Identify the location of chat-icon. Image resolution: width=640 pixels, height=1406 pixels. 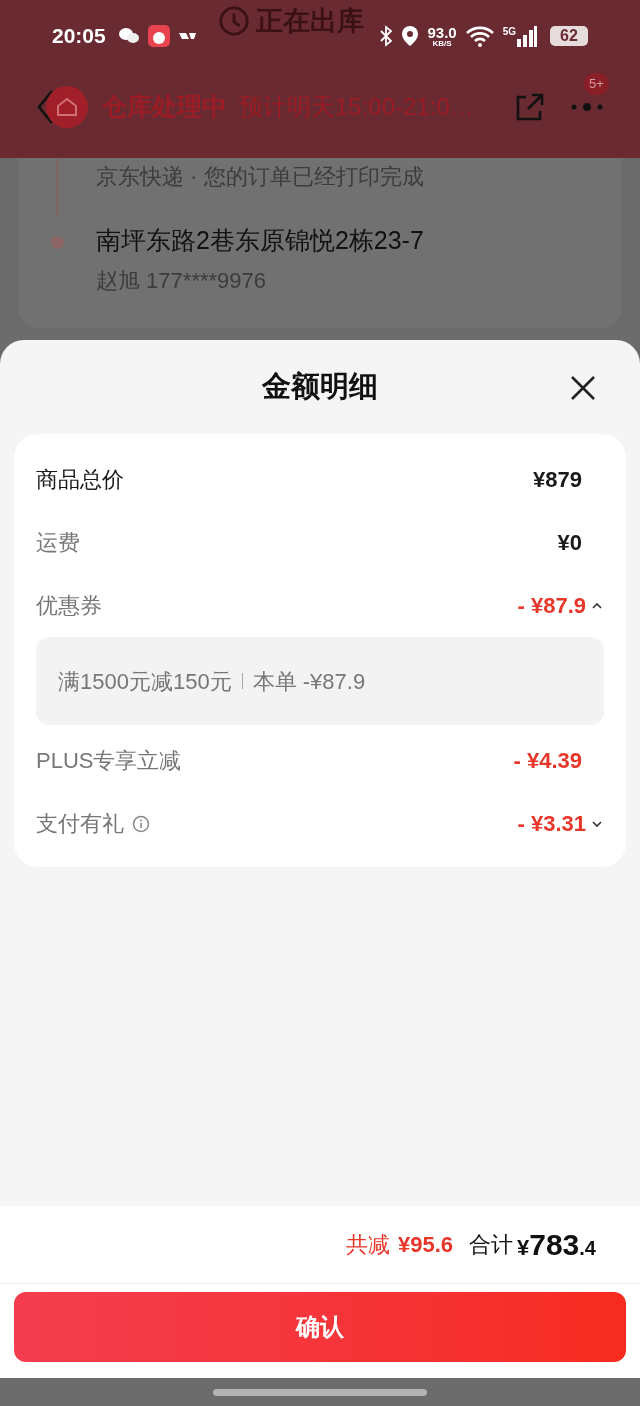
(128, 36).